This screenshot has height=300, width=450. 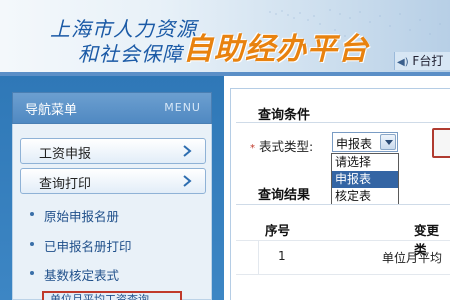 I want to click on form-type-select: 申报表, so click(x=365, y=142).